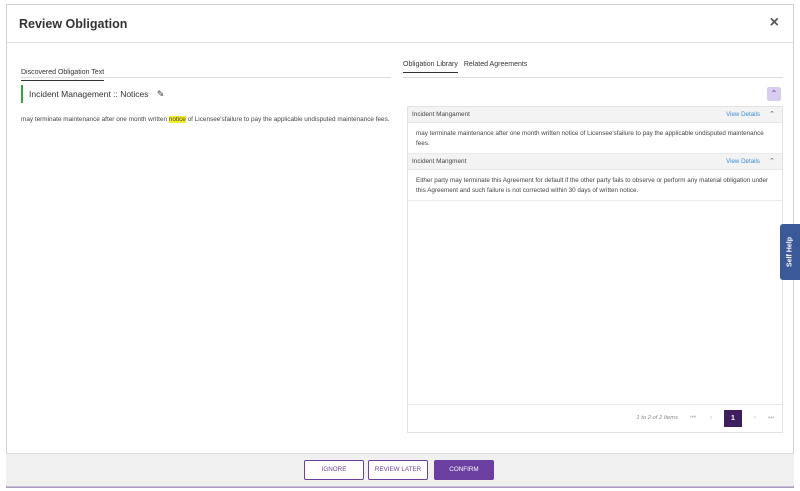 The height and width of the screenshot is (491, 800). Describe the element at coordinates (657, 418) in the screenshot. I see `pagination-summary: 1 to 2 of 2 Items` at that location.